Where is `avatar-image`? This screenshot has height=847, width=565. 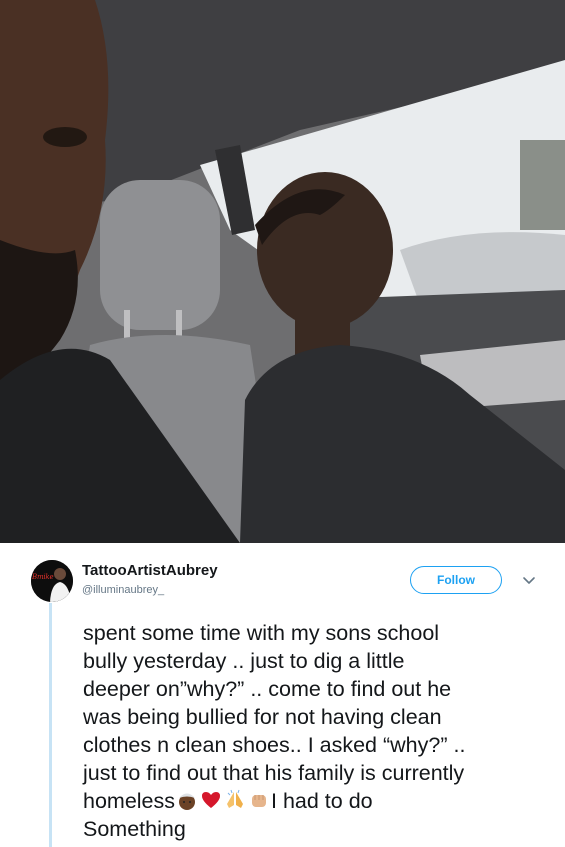 avatar-image is located at coordinates (52, 581).